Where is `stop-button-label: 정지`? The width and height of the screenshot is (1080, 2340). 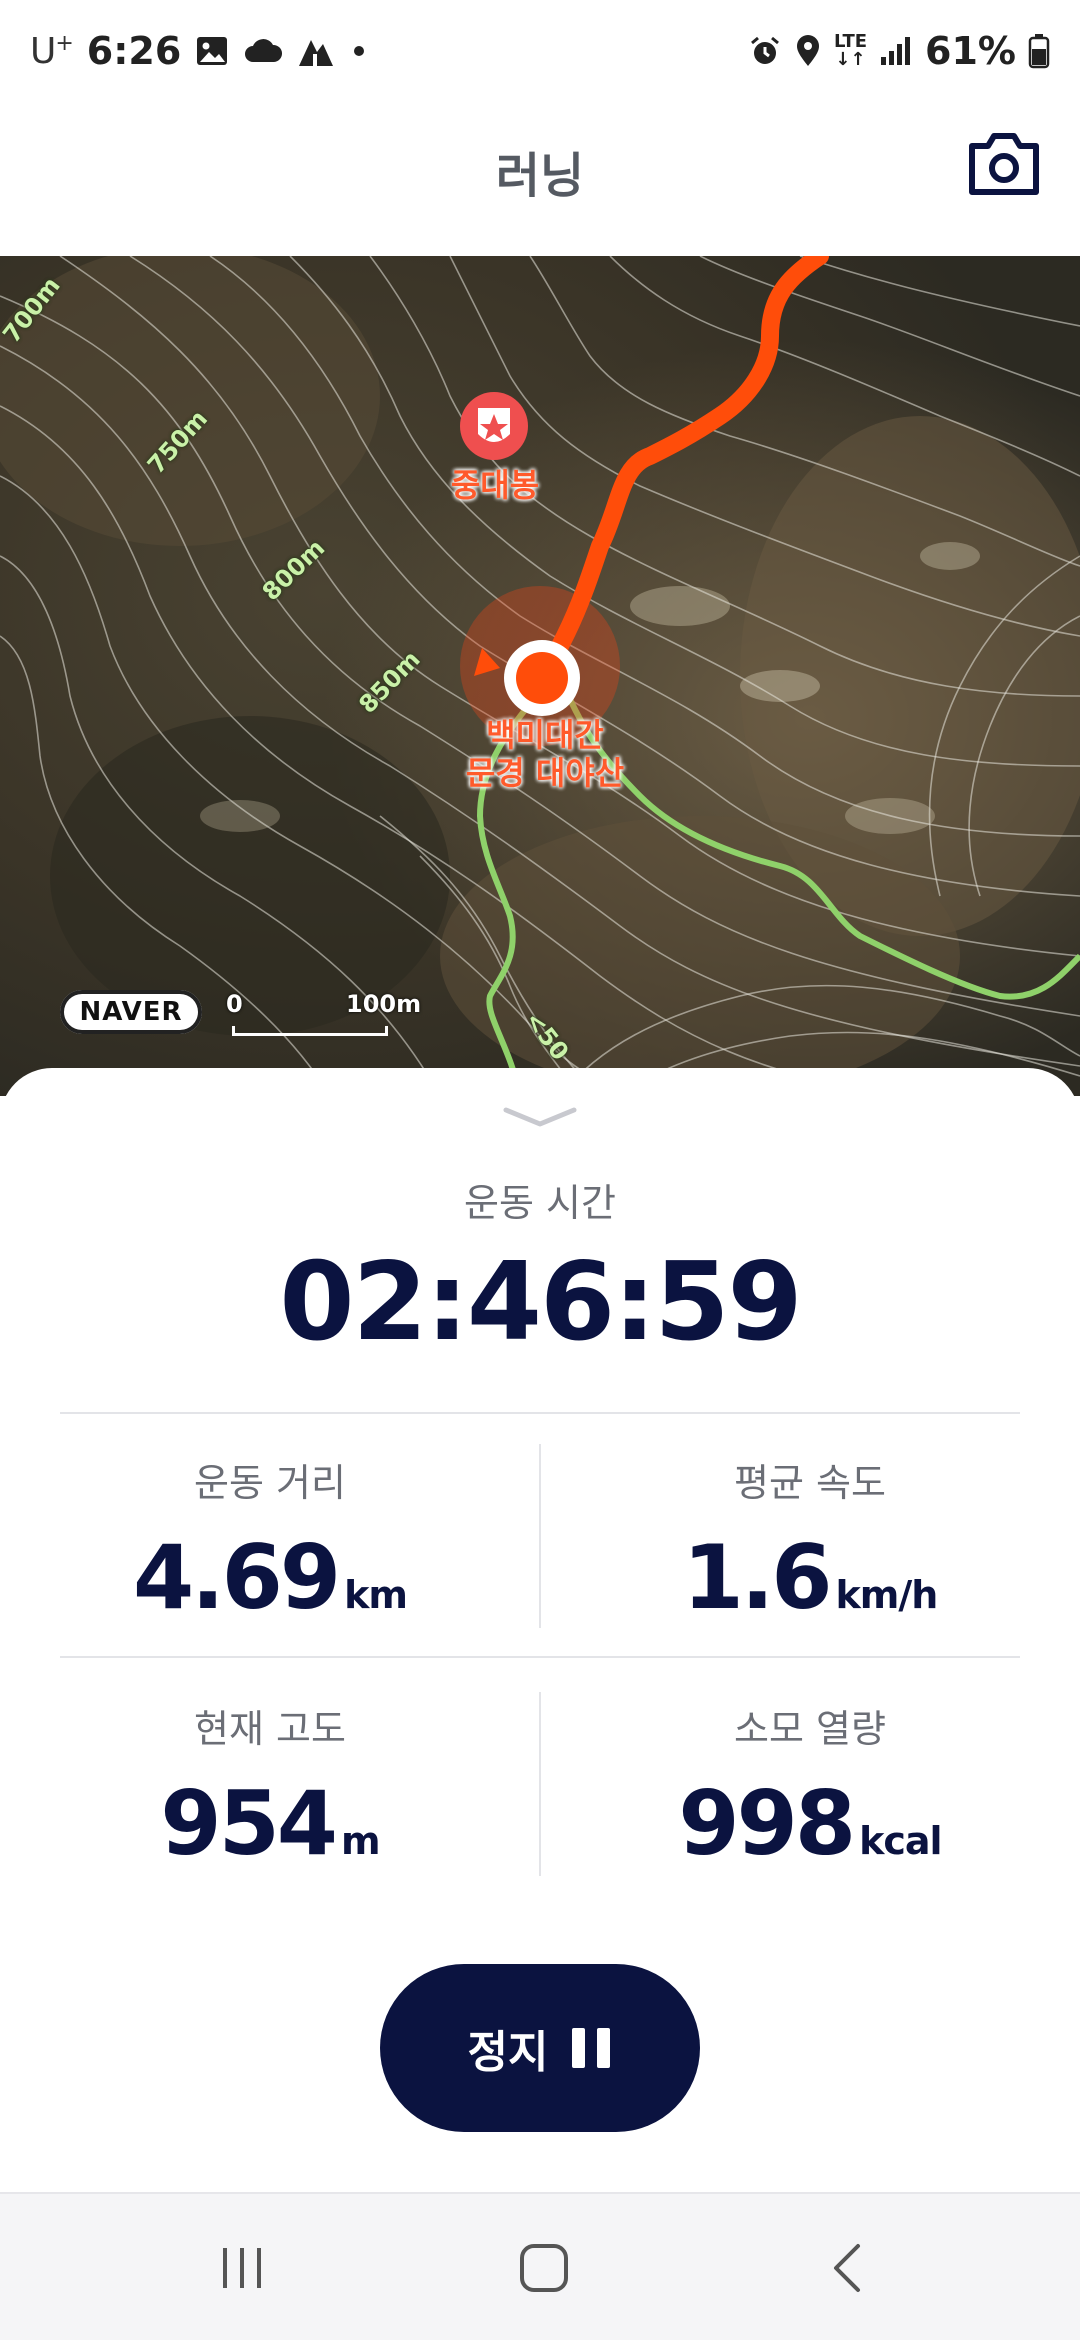 stop-button-label: 정지 is located at coordinates (508, 2052).